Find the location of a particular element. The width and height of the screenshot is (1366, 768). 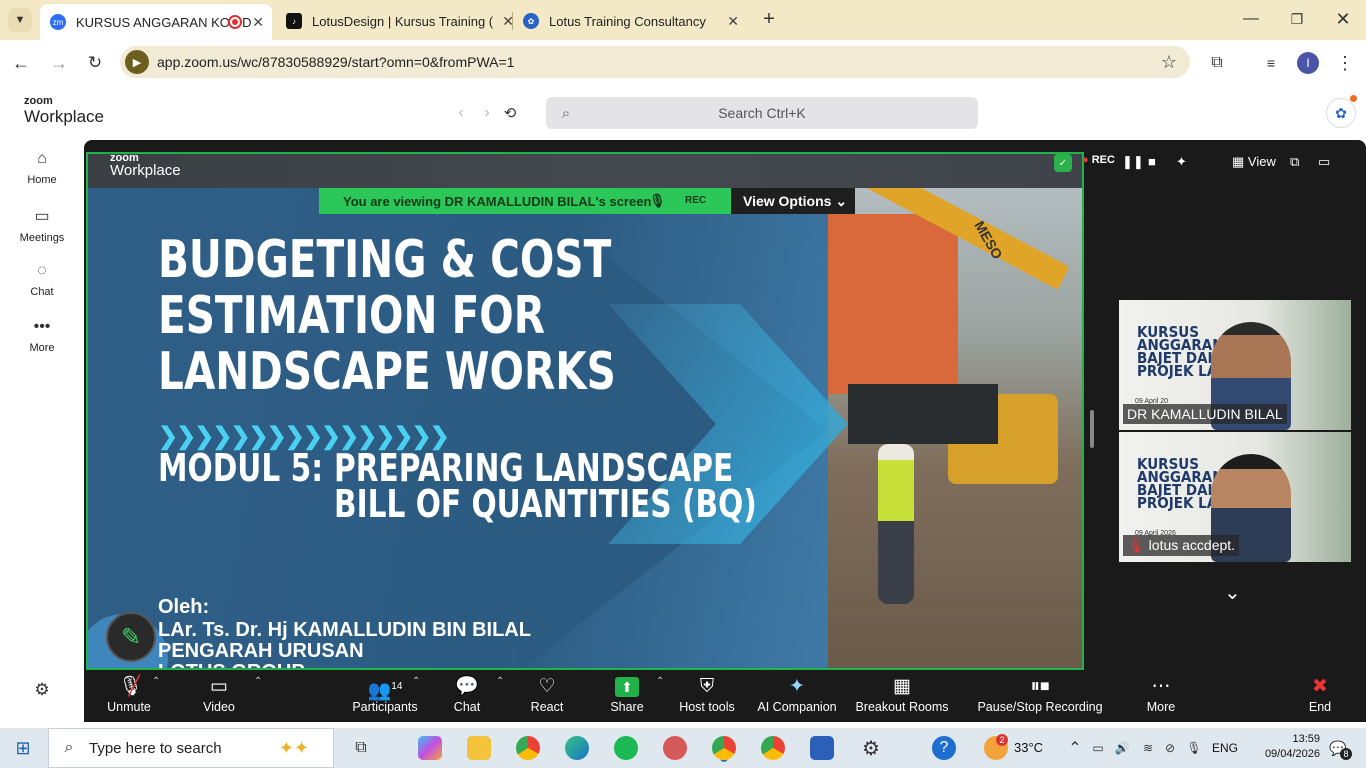

video-button: ▭ Video ⌃ is located at coordinates (219, 694).